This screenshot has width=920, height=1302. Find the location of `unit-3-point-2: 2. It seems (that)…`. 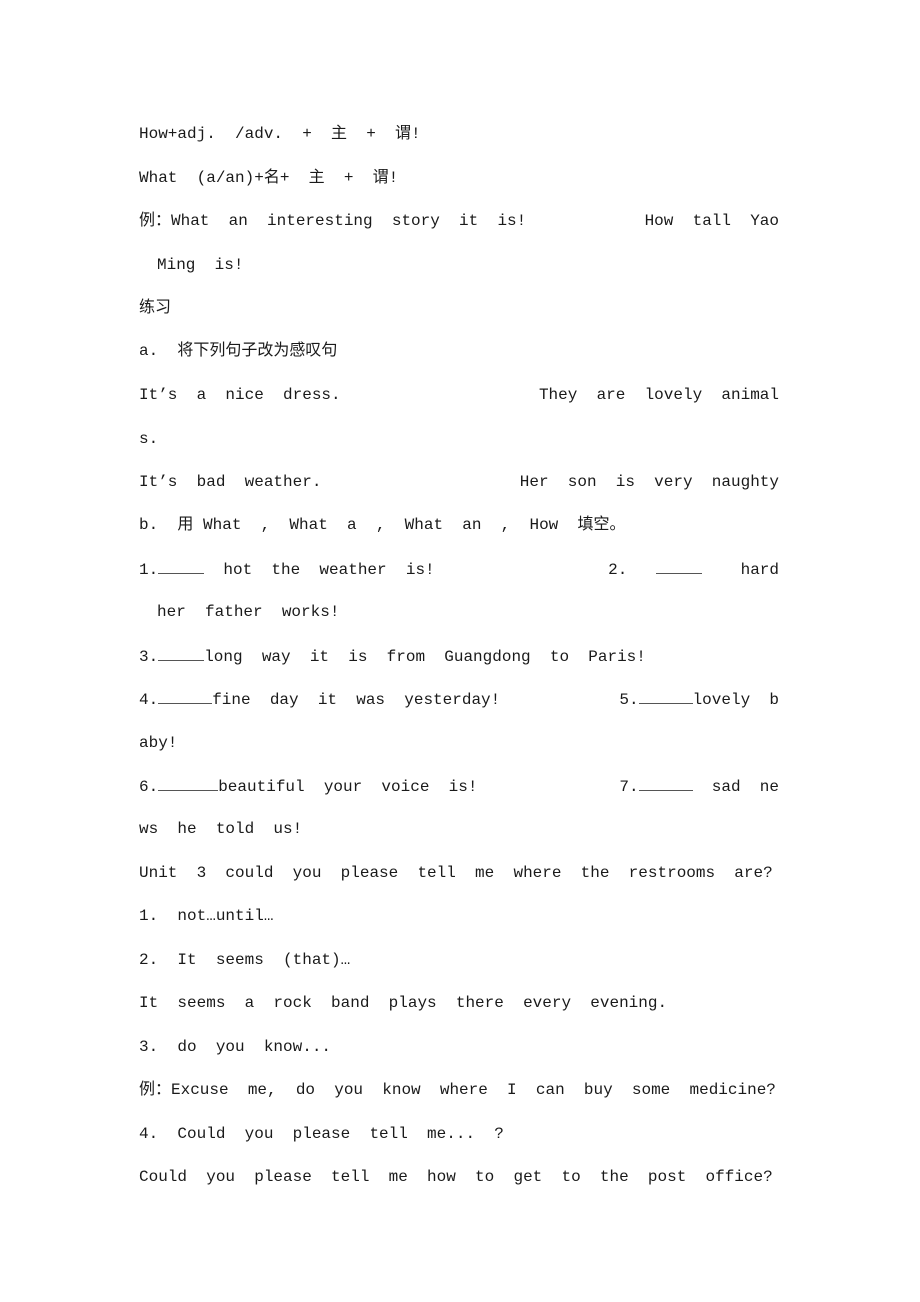

unit-3-point-2: 2. It seems (that)… is located at coordinates (245, 960).